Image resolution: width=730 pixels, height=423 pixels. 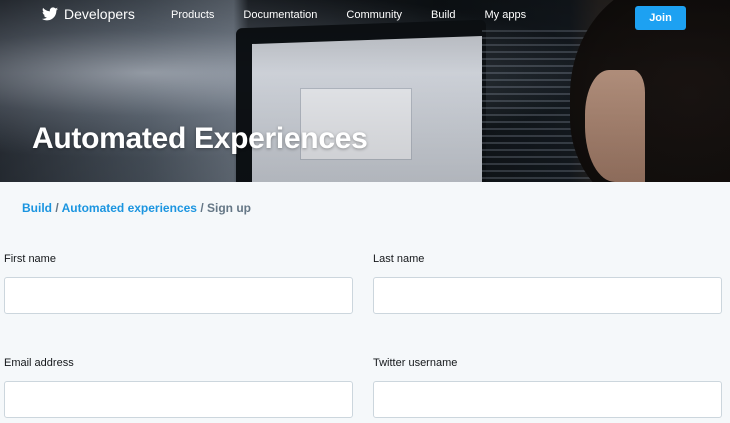 What do you see at coordinates (178, 399) in the screenshot?
I see `email-input` at bounding box center [178, 399].